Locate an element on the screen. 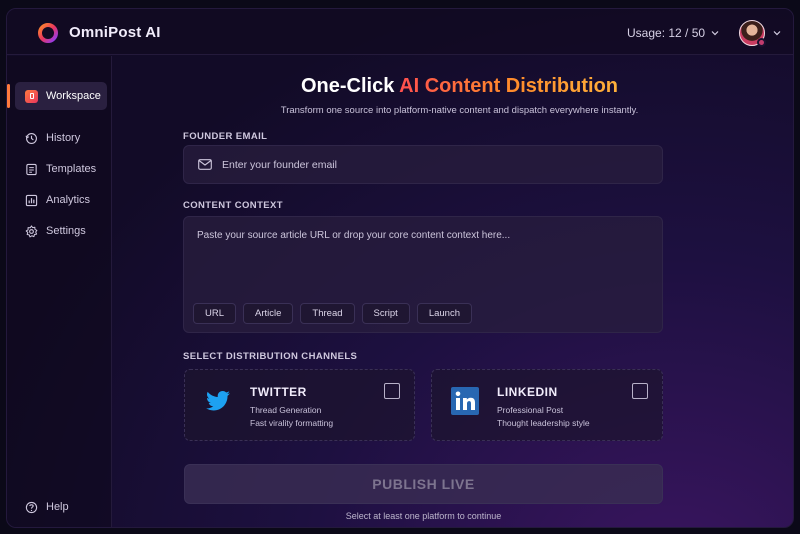  sidebar-item-label: Workspace is located at coordinates (73, 96).